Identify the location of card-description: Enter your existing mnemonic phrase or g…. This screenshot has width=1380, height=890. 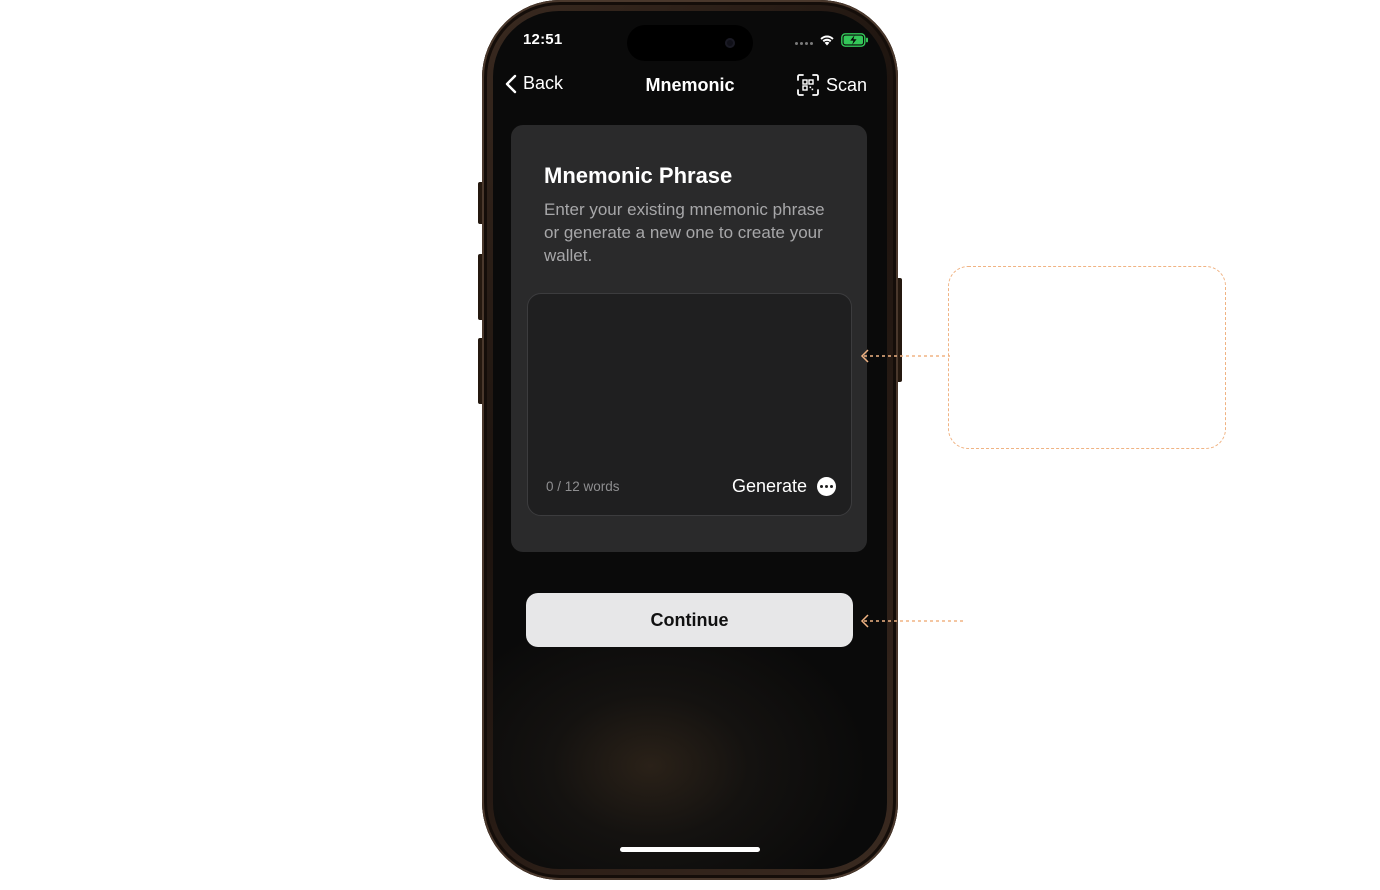
(684, 232).